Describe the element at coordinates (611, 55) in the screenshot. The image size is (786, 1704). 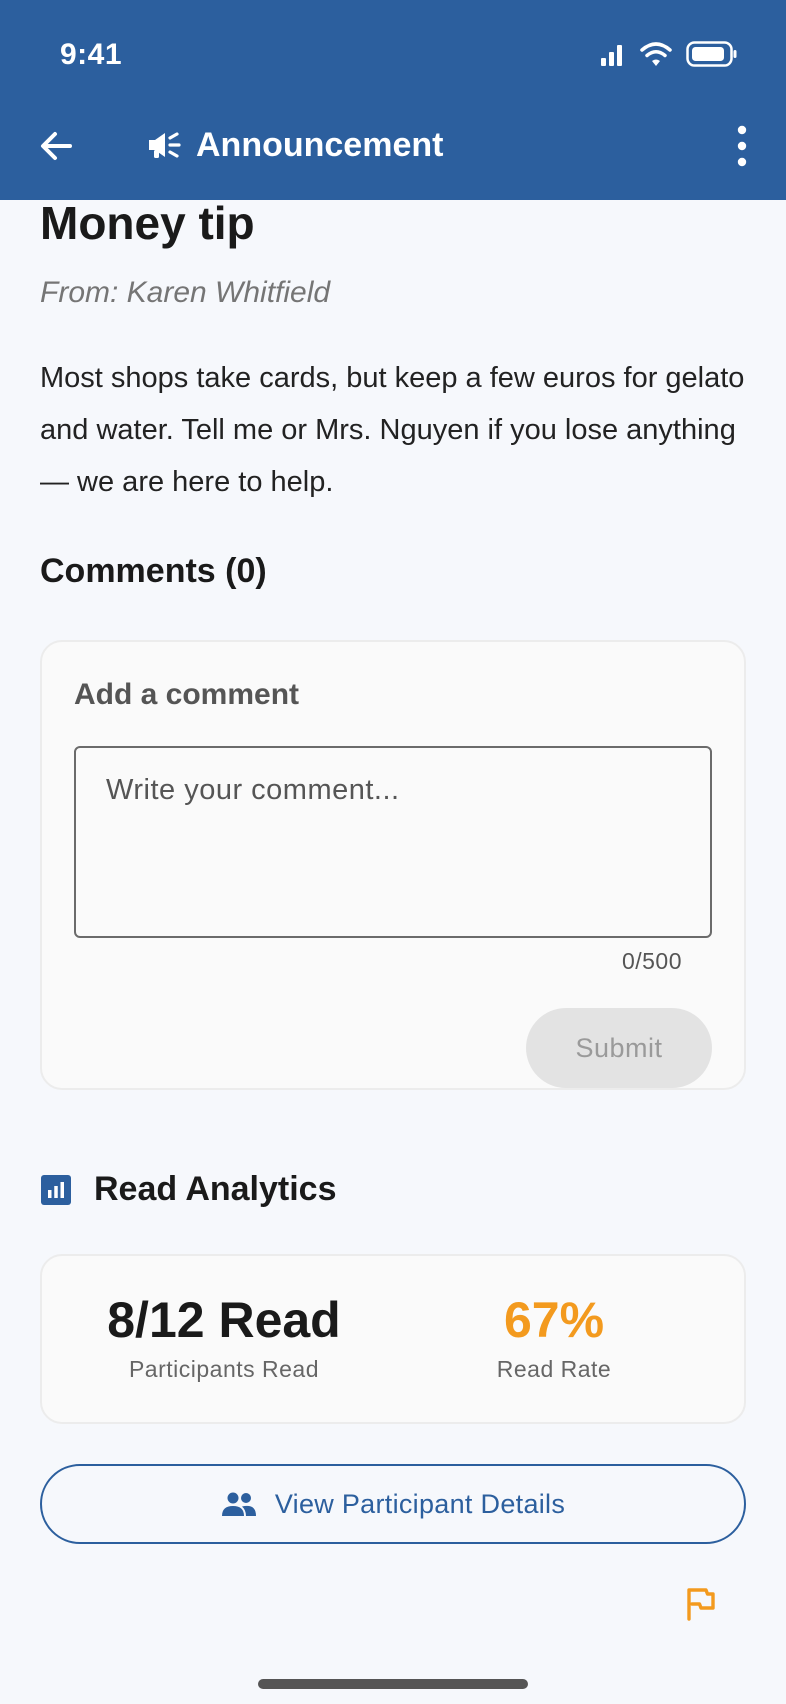
I see `signal-icon` at that location.